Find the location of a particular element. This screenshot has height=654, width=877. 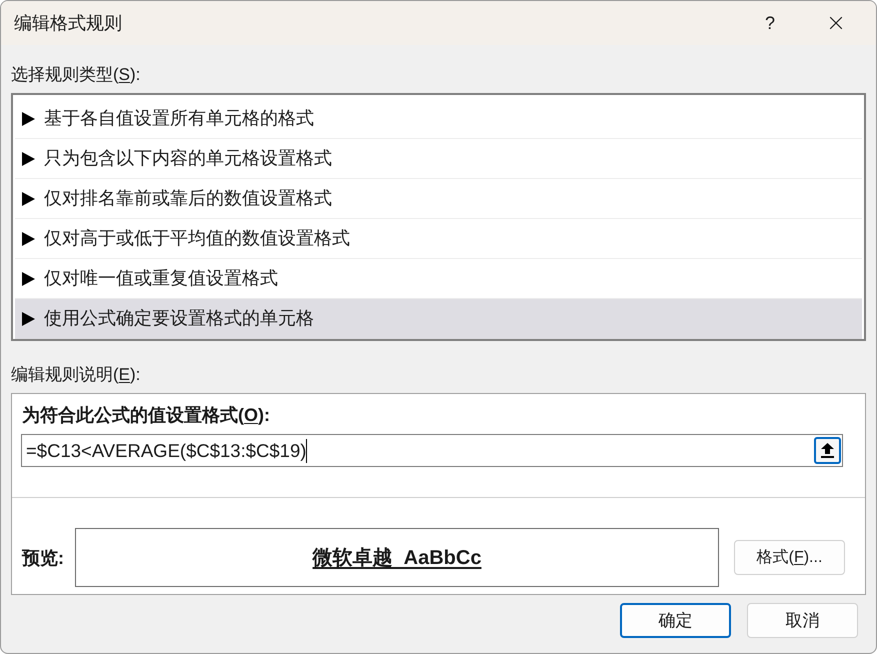

formula-text: =$C13<AVERAGE($C$13:$C$19) is located at coordinates (166, 450).